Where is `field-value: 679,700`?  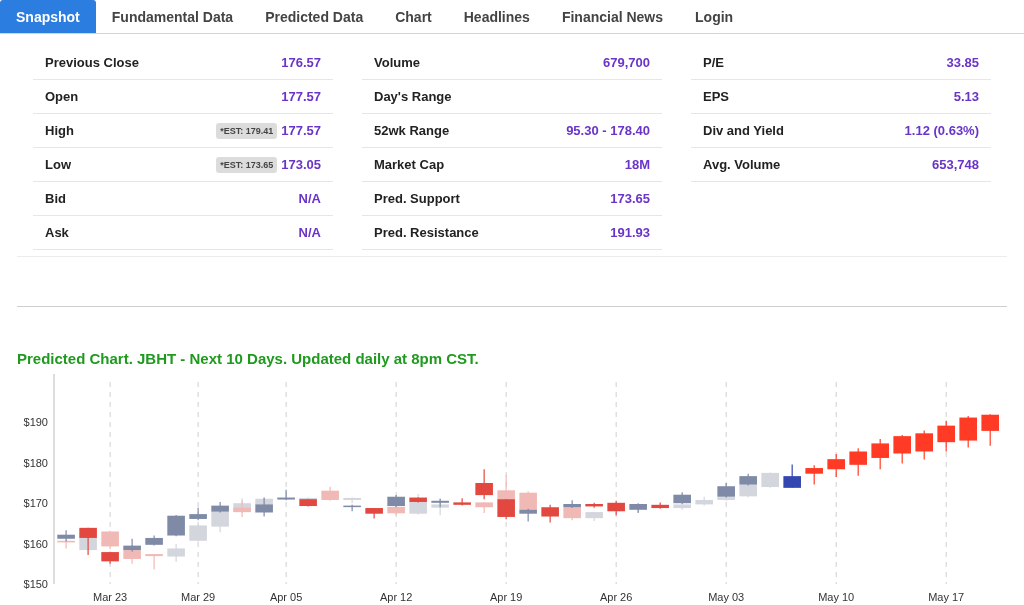
field-value: 679,700 is located at coordinates (626, 62).